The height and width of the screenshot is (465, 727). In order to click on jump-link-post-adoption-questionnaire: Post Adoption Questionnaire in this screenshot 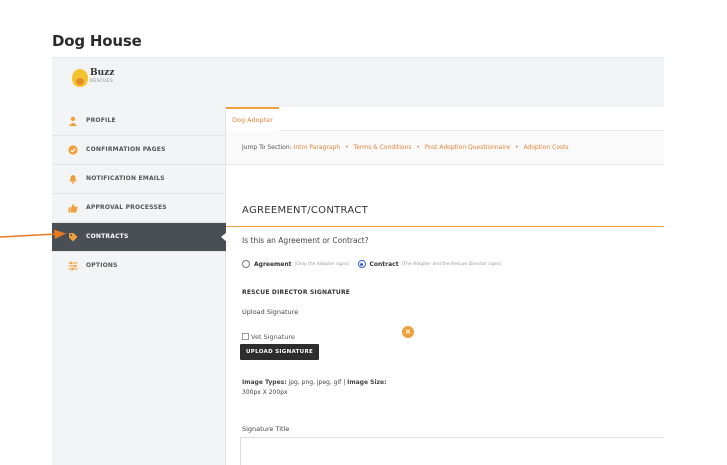, I will do `click(467, 147)`.